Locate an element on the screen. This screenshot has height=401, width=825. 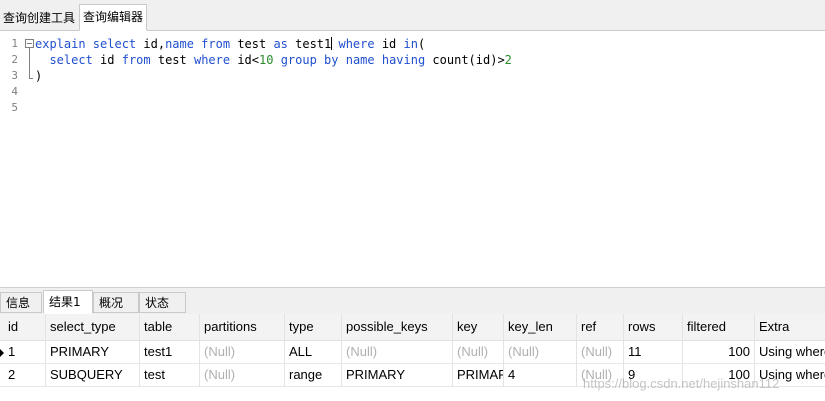
cell-select-type: SUBQUERY is located at coordinates (93, 375).